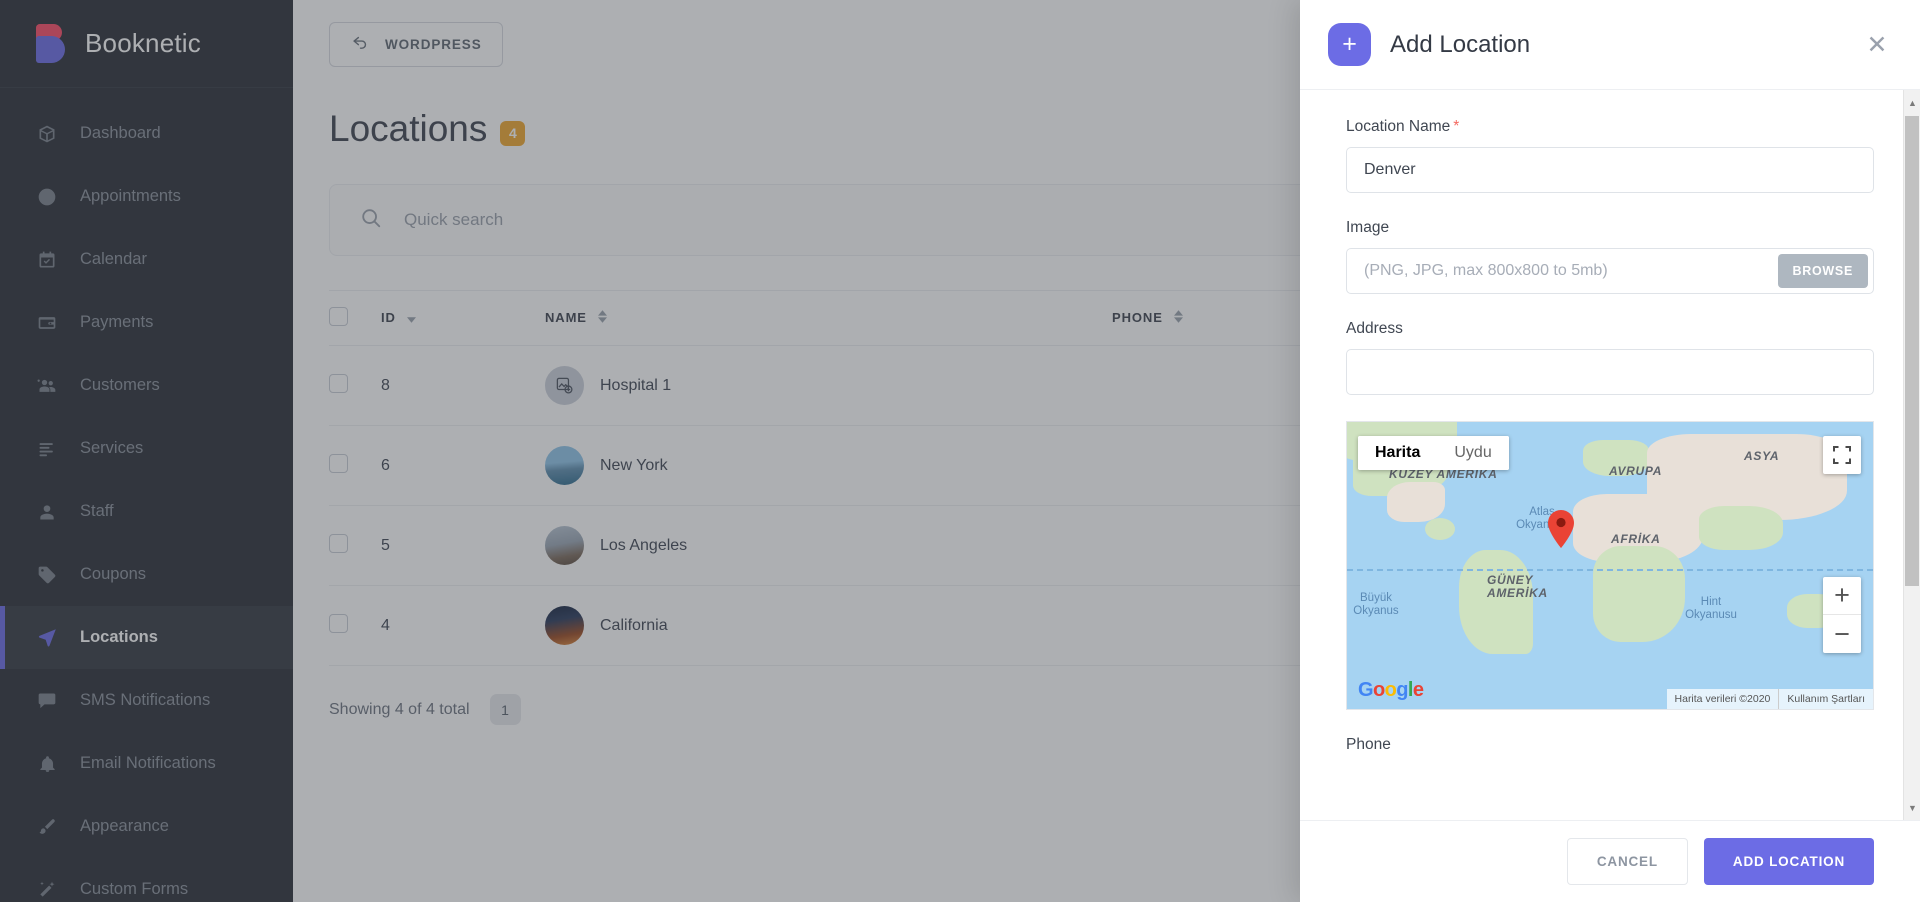 This screenshot has height=902, width=1920. I want to click on map-pin-icon, so click(1561, 529).